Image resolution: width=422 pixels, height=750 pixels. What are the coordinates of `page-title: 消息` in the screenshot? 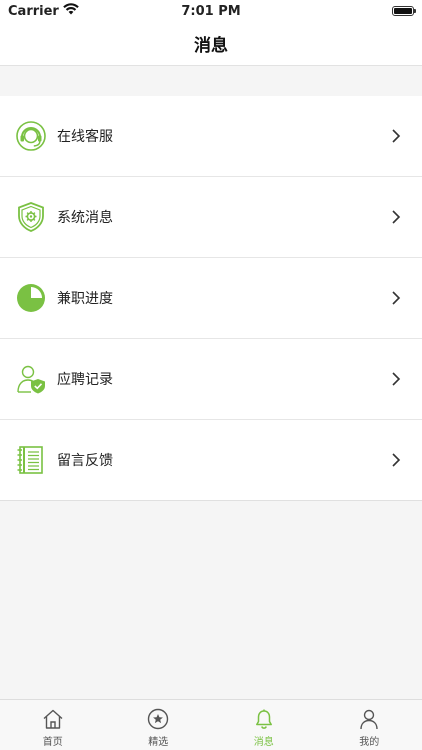 It's located at (211, 46).